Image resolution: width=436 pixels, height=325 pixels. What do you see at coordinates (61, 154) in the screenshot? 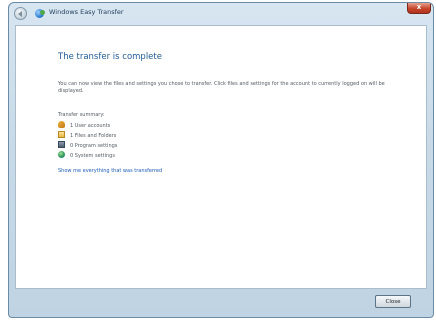
I see `system-icon` at bounding box center [61, 154].